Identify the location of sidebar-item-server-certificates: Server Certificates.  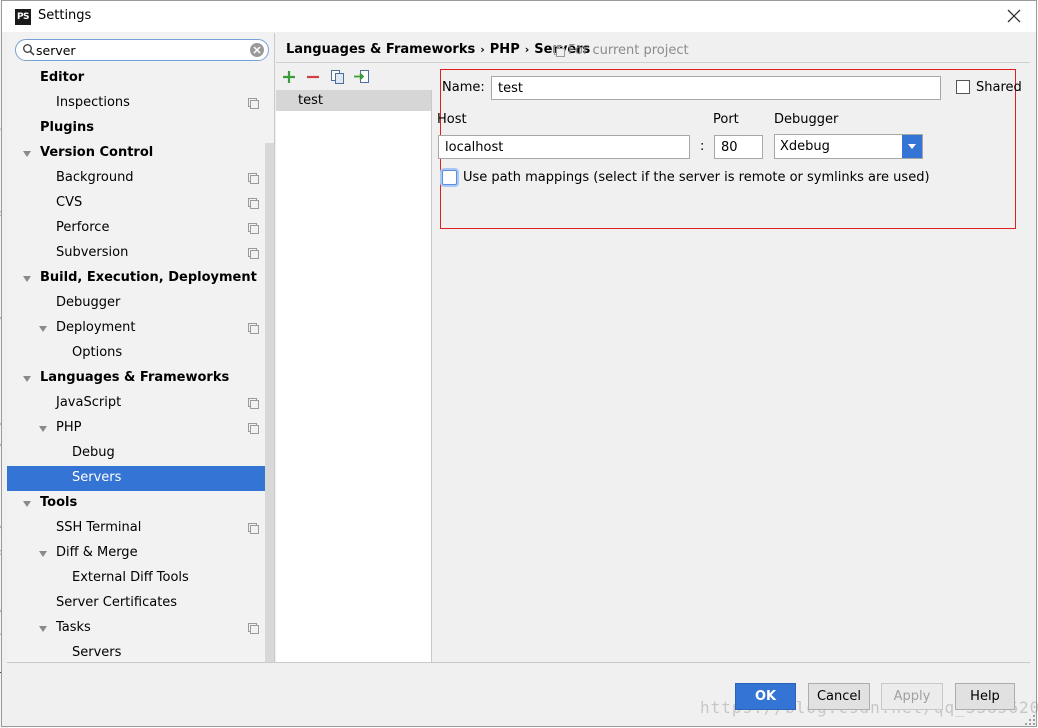
(140, 603).